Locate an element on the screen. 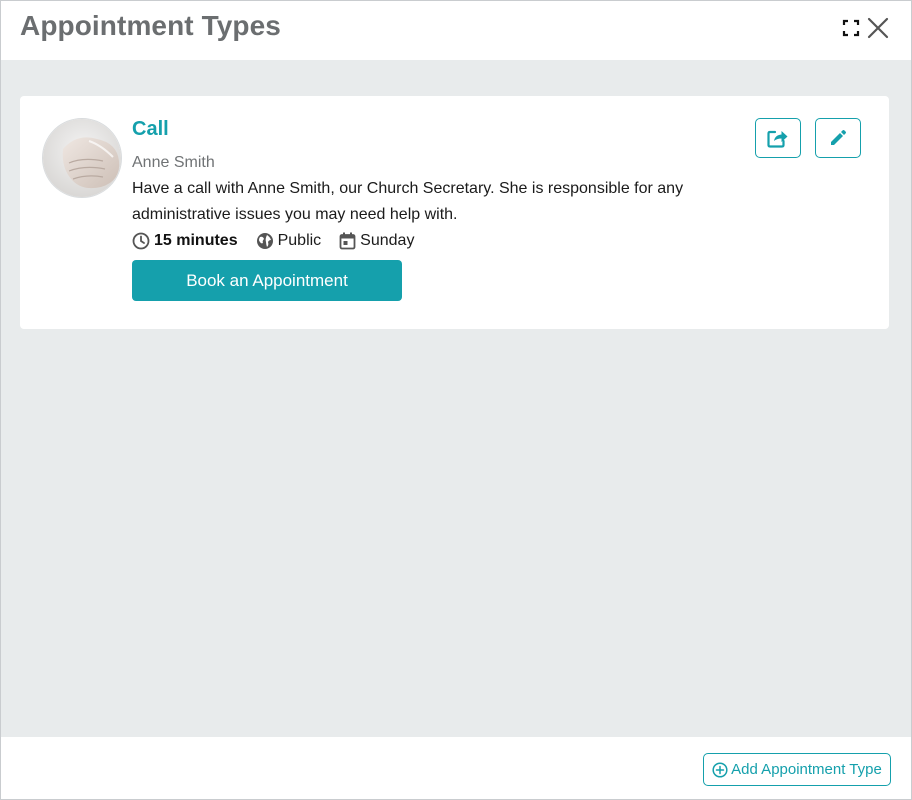 The image size is (912, 800). visibility-item: Public is located at coordinates (289, 241).